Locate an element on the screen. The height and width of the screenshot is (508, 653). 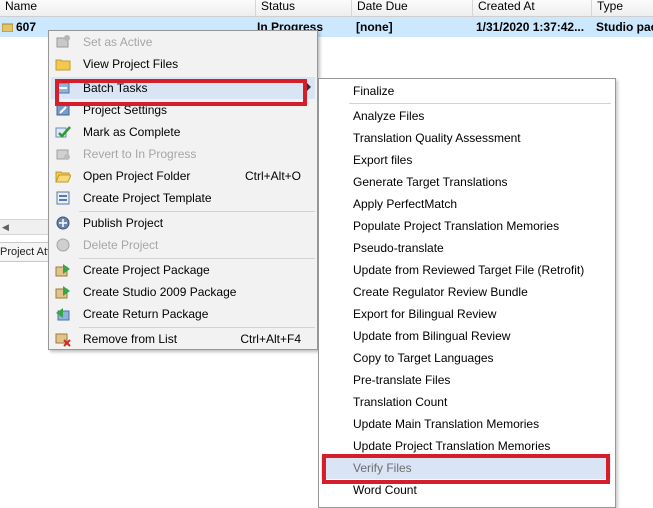
annotation-highlight-batch-tasks is located at coordinates (181, 92).